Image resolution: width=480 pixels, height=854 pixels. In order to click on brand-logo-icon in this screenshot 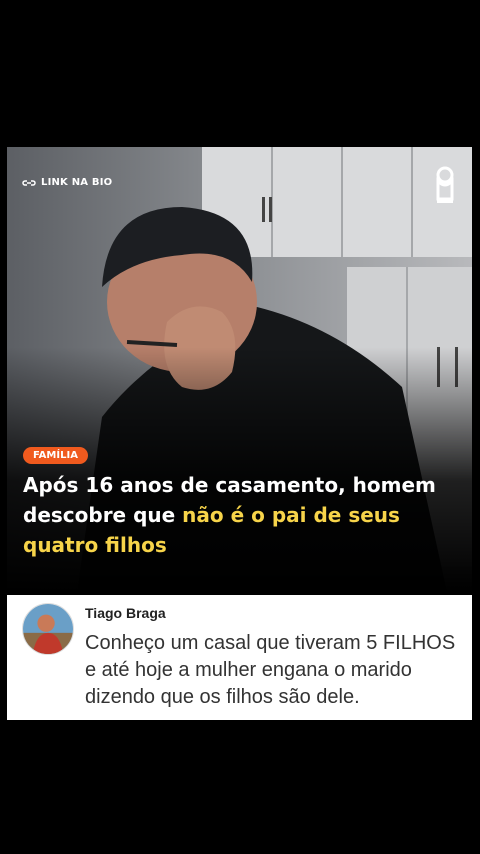, I will do `click(445, 184)`.